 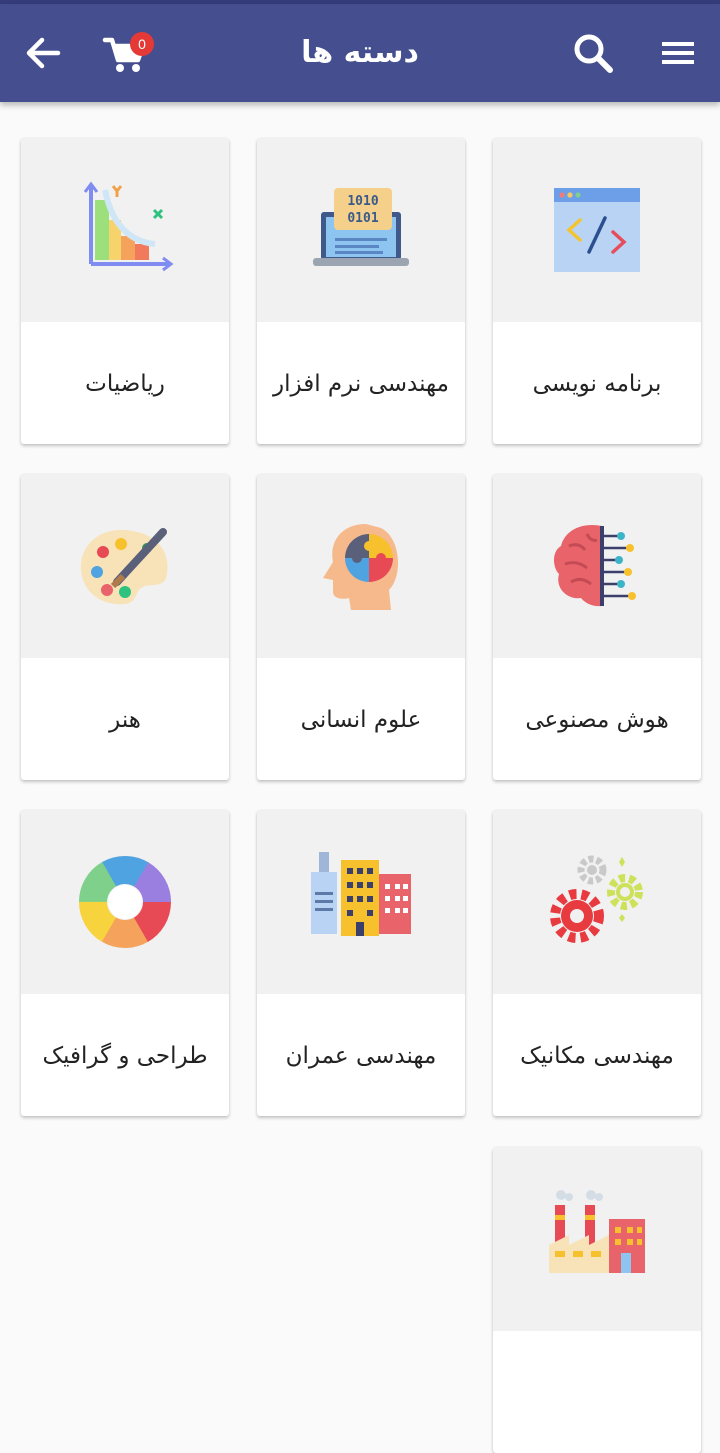 What do you see at coordinates (361, 227) in the screenshot?
I see `laptop-binary-icon: 1010 0101` at bounding box center [361, 227].